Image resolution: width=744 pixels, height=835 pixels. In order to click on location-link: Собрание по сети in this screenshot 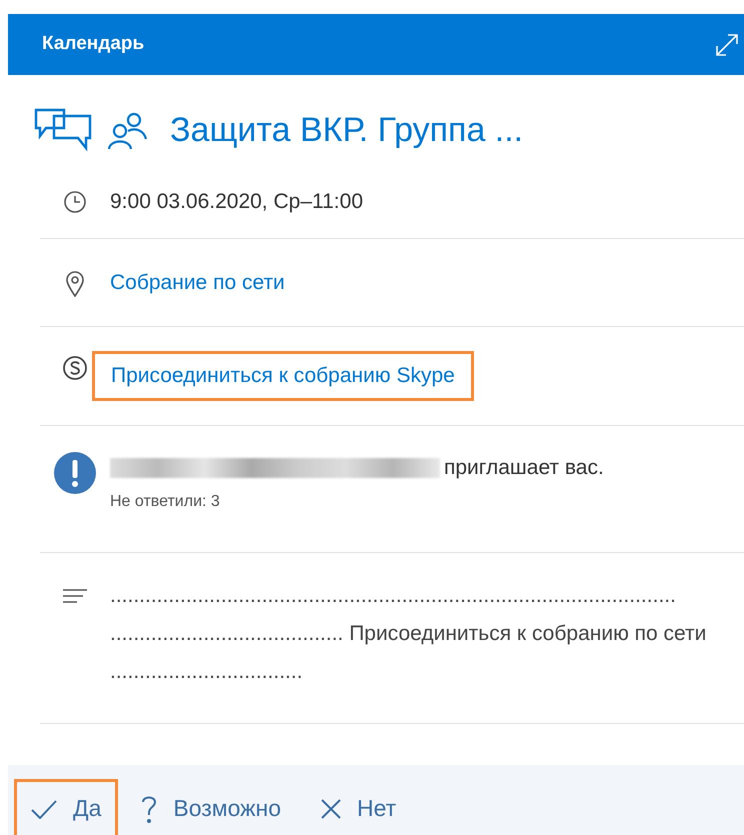, I will do `click(197, 282)`.